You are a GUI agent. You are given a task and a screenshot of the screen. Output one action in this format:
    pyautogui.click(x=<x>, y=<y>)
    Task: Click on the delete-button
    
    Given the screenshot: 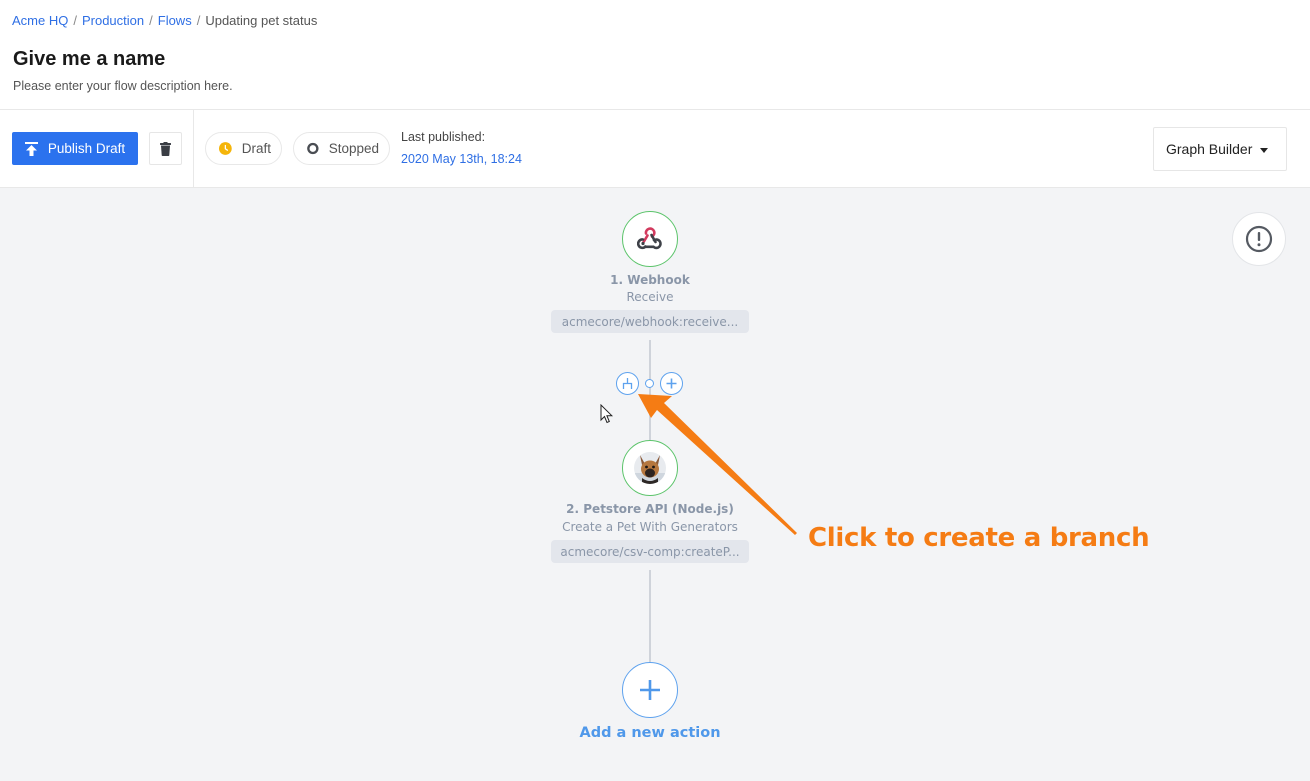 What is the action you would take?
    pyautogui.click(x=165, y=148)
    